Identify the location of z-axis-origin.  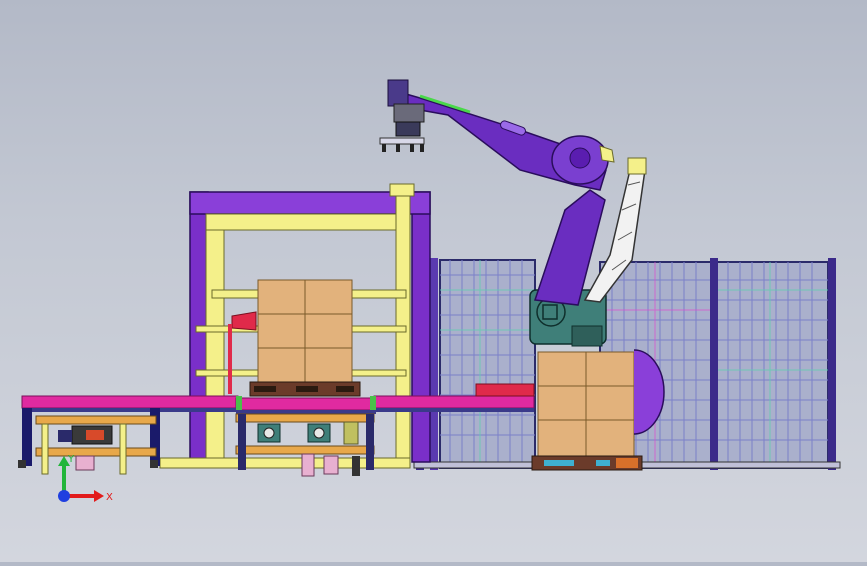
(64, 496).